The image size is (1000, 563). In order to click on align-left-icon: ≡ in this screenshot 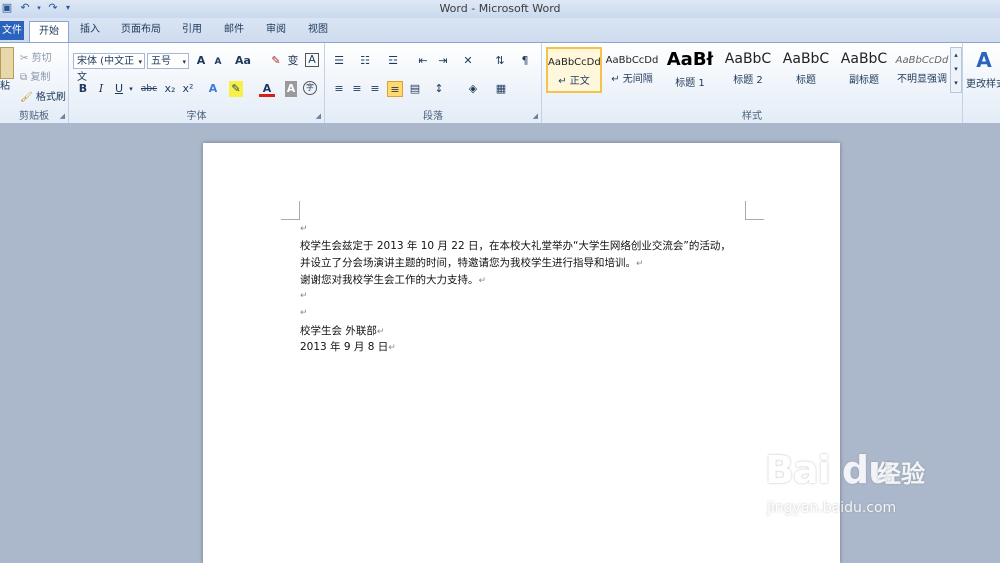, I will do `click(339, 89)`.